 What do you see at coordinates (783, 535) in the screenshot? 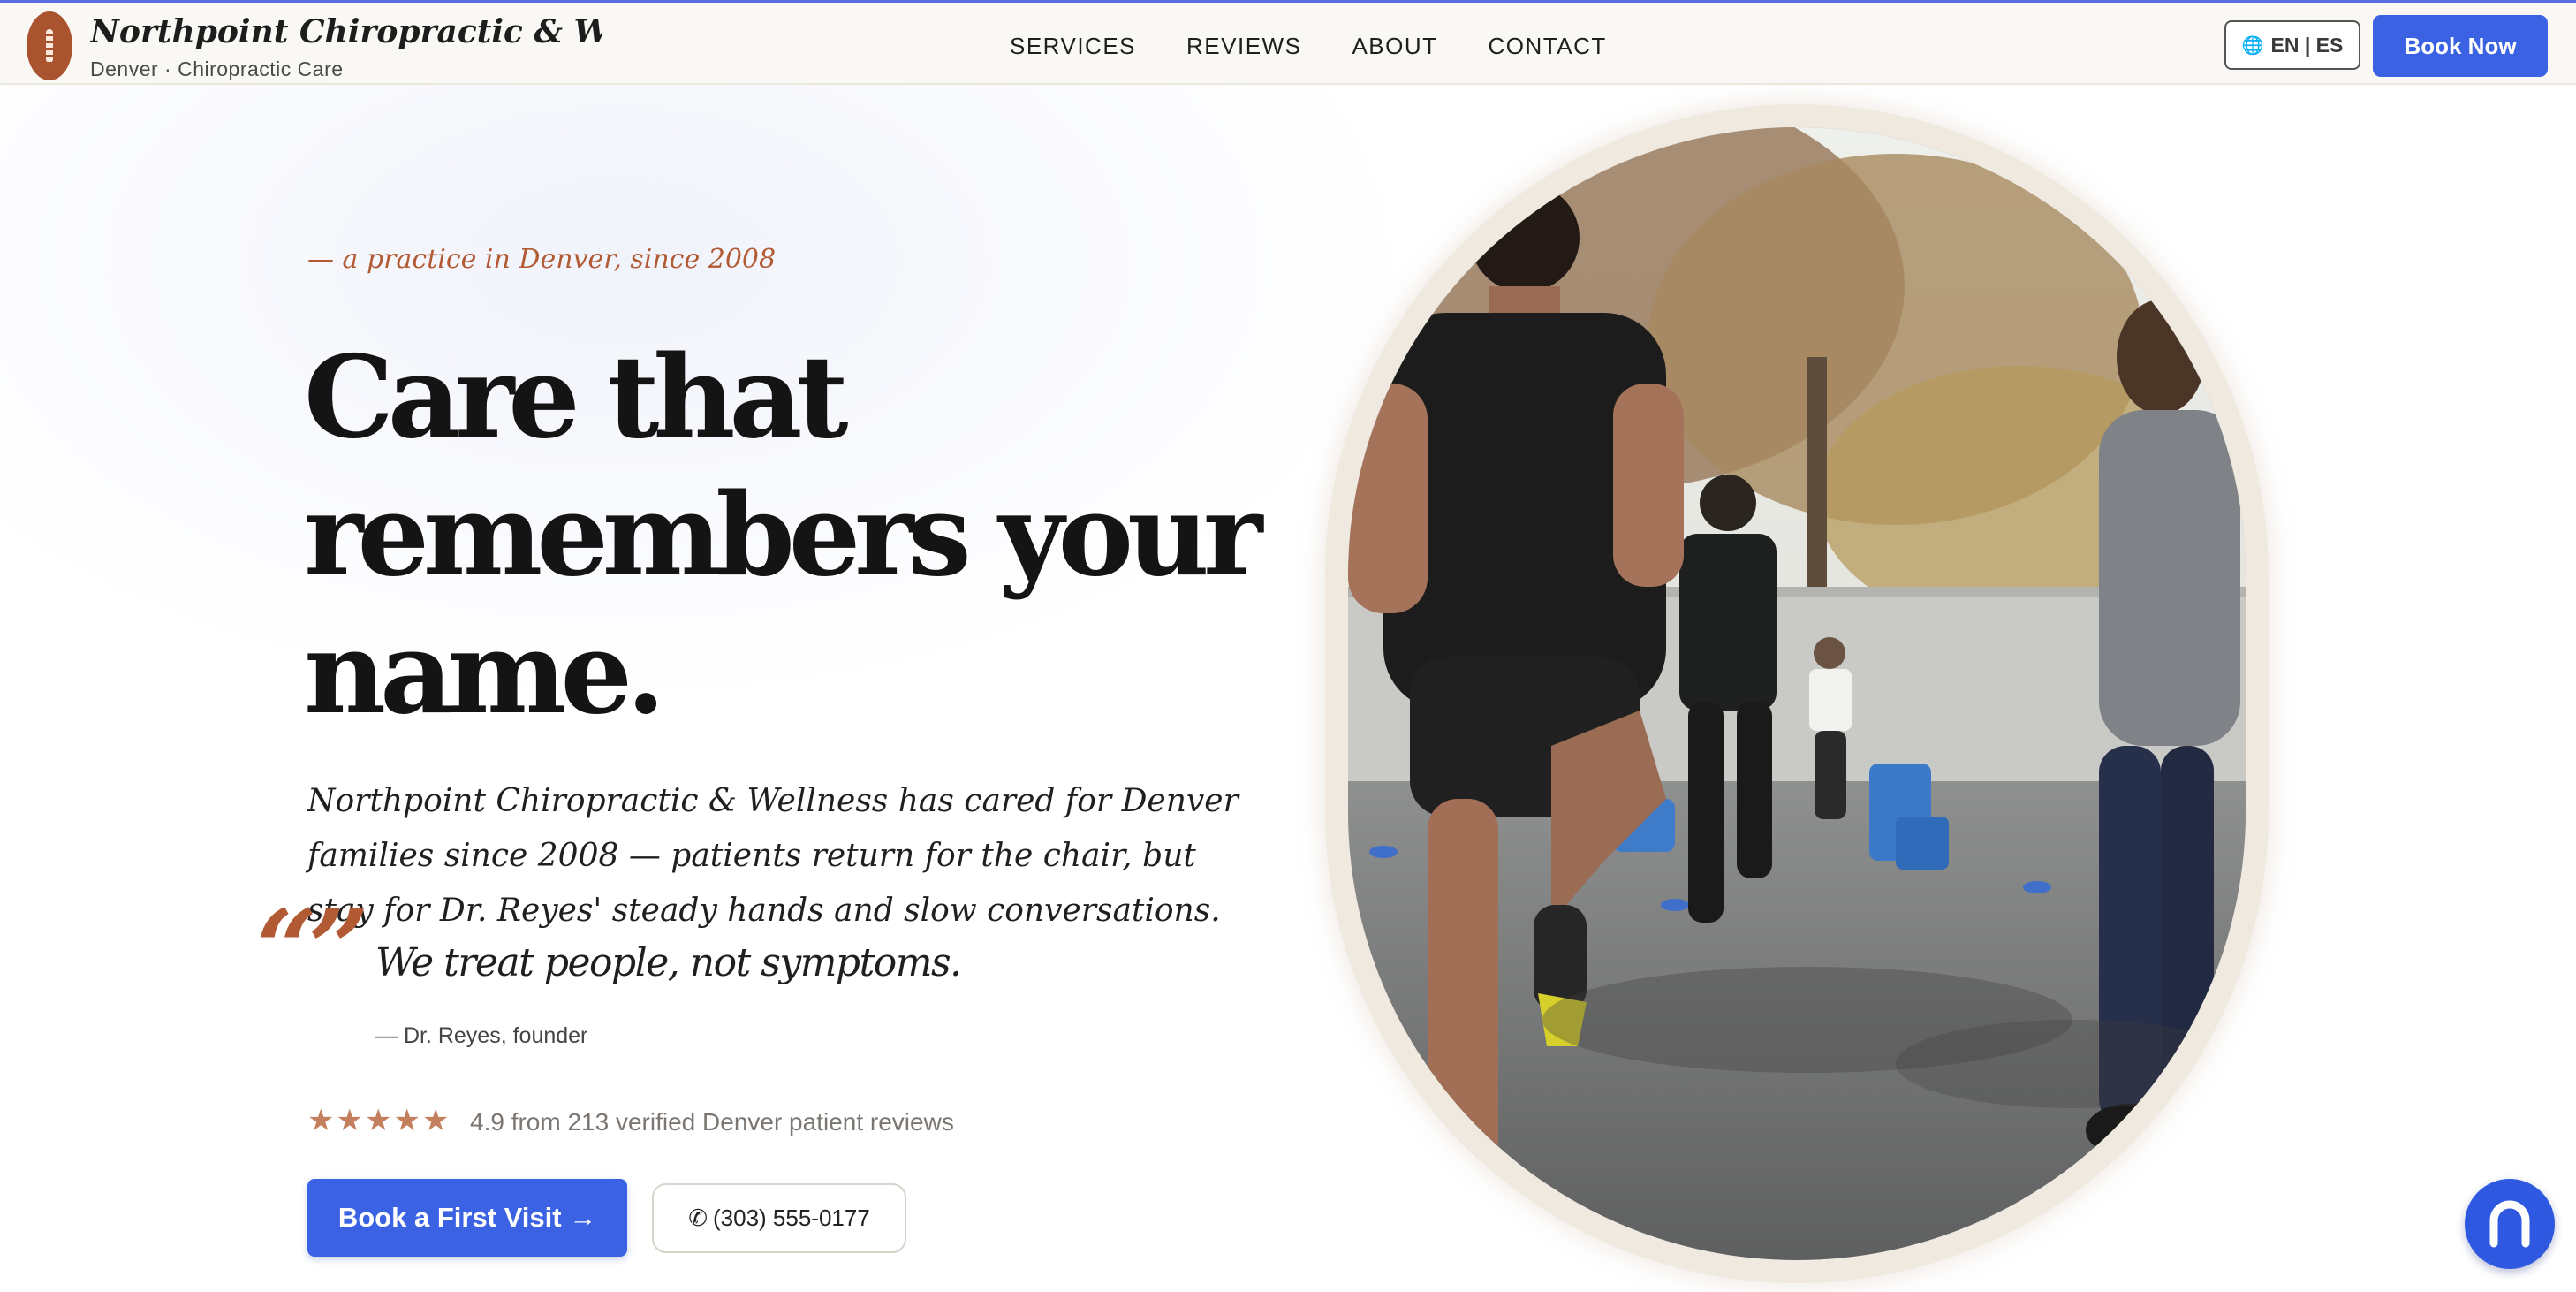
I see `headline-line-2: remembers your` at bounding box center [783, 535].